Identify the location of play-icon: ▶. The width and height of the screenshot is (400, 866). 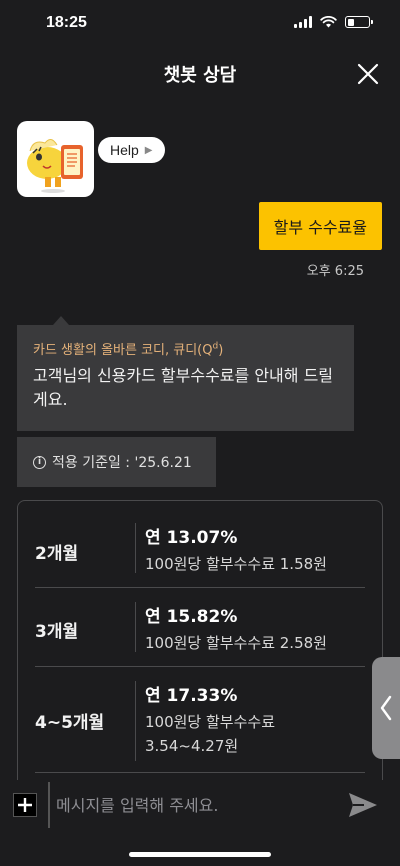
(148, 150).